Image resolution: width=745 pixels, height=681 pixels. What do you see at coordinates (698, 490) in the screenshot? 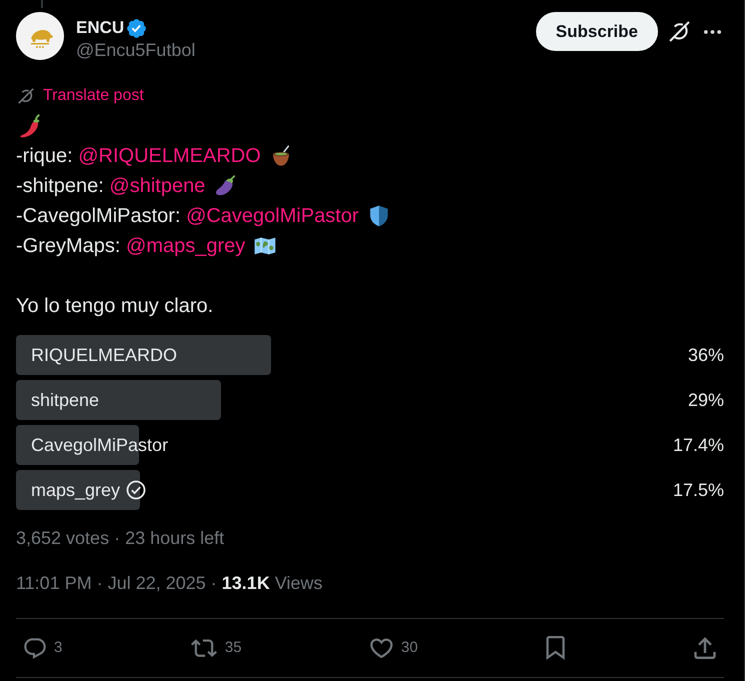
I see `poll-percent: 17.5%` at bounding box center [698, 490].